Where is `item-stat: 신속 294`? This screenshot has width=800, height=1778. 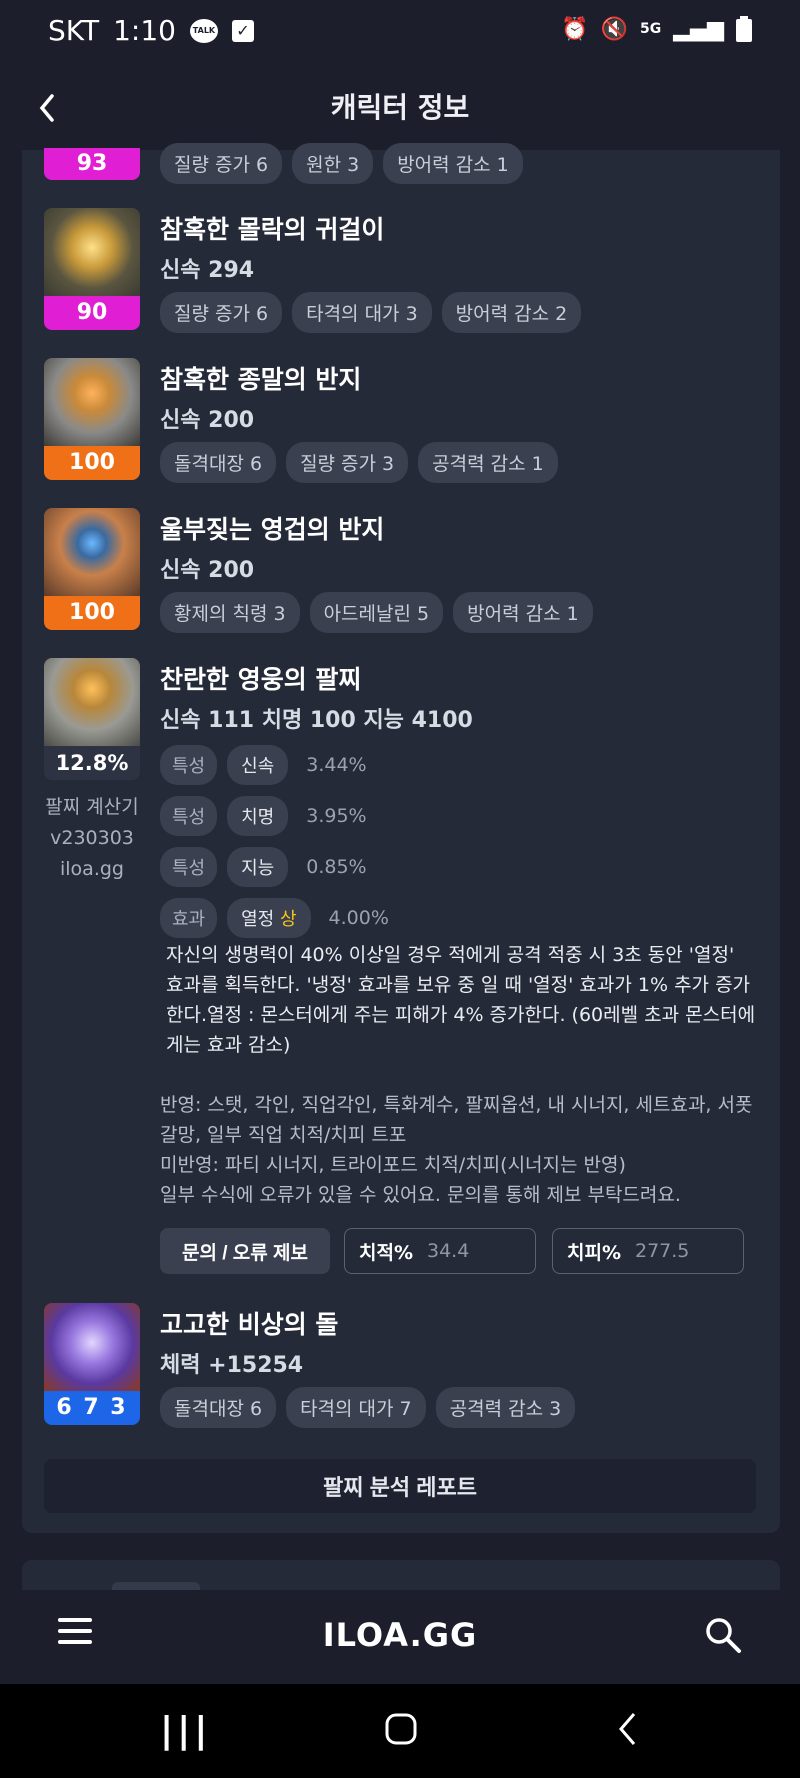 item-stat: 신속 294 is located at coordinates (207, 270).